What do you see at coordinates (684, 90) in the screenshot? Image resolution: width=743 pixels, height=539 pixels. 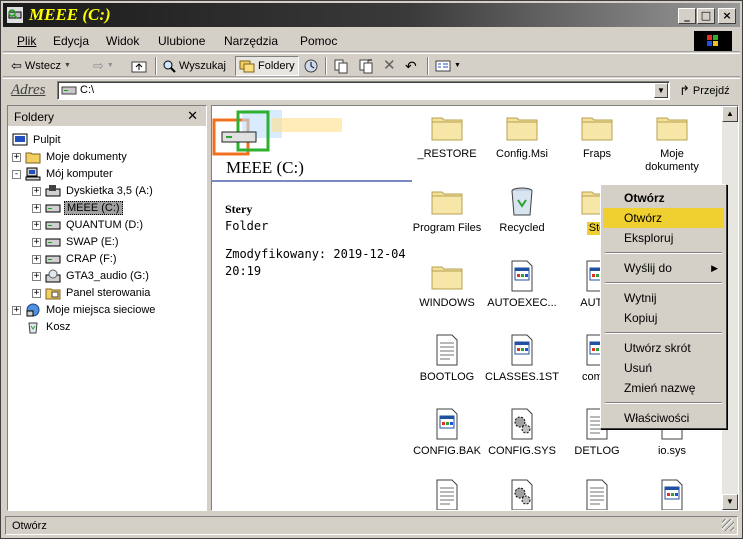 I see `go-arrow-icon: ↱` at bounding box center [684, 90].